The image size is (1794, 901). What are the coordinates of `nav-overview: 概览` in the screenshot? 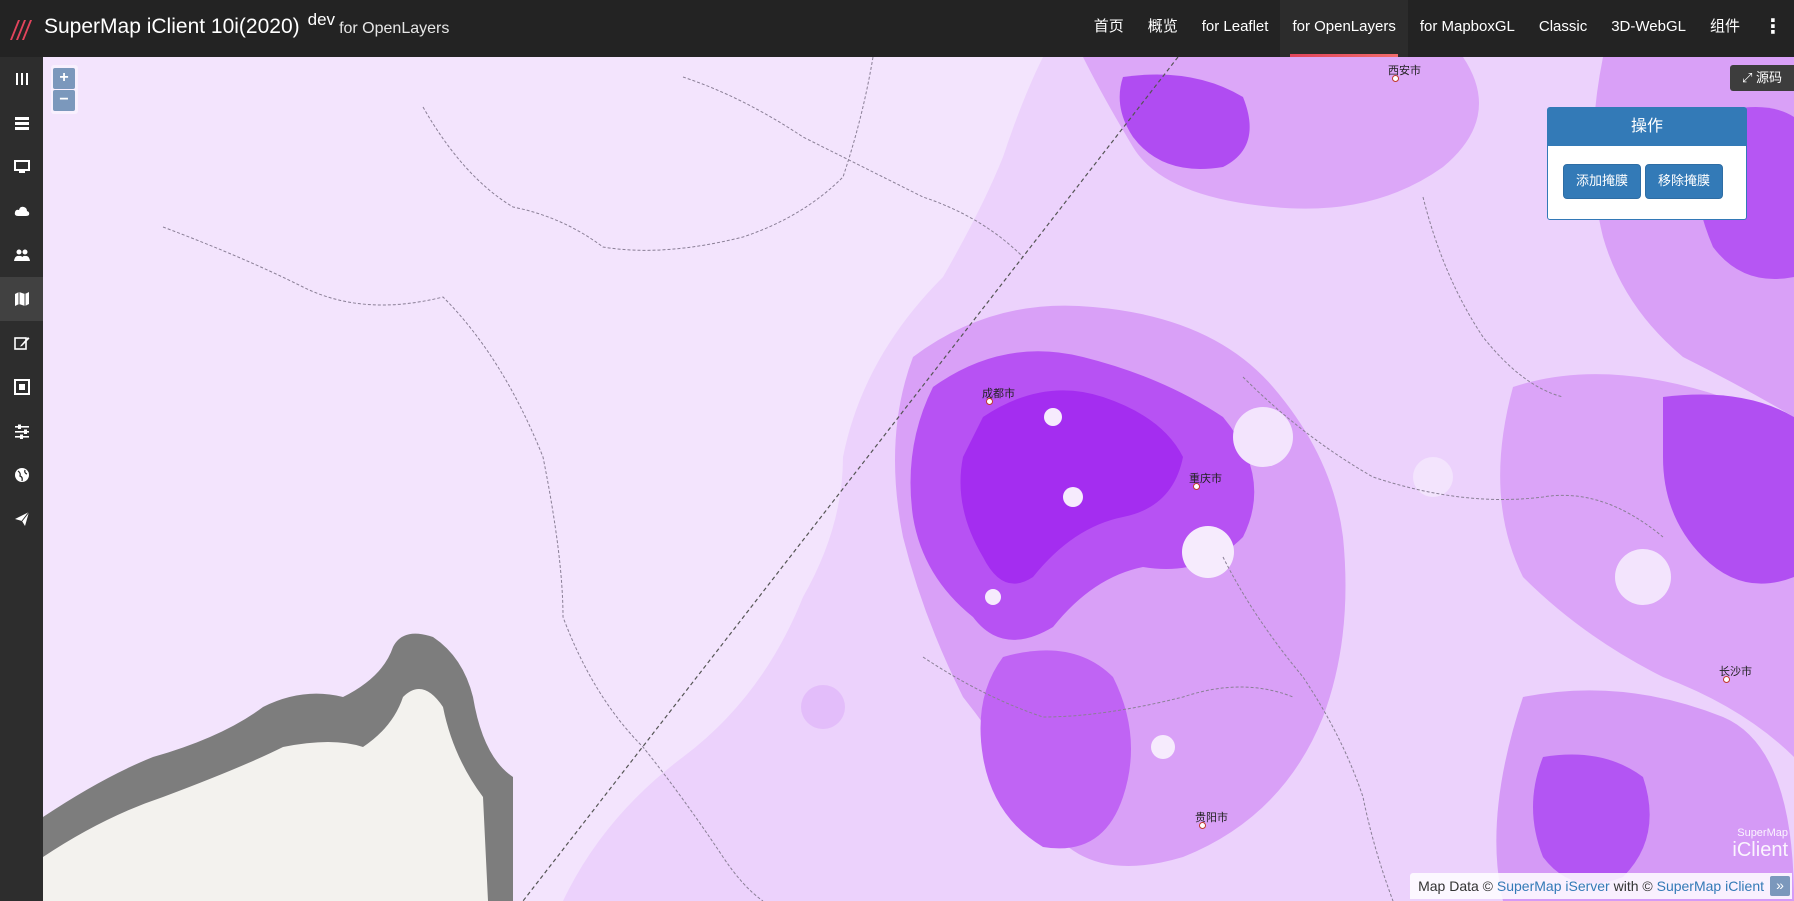 It's located at (1163, 28).